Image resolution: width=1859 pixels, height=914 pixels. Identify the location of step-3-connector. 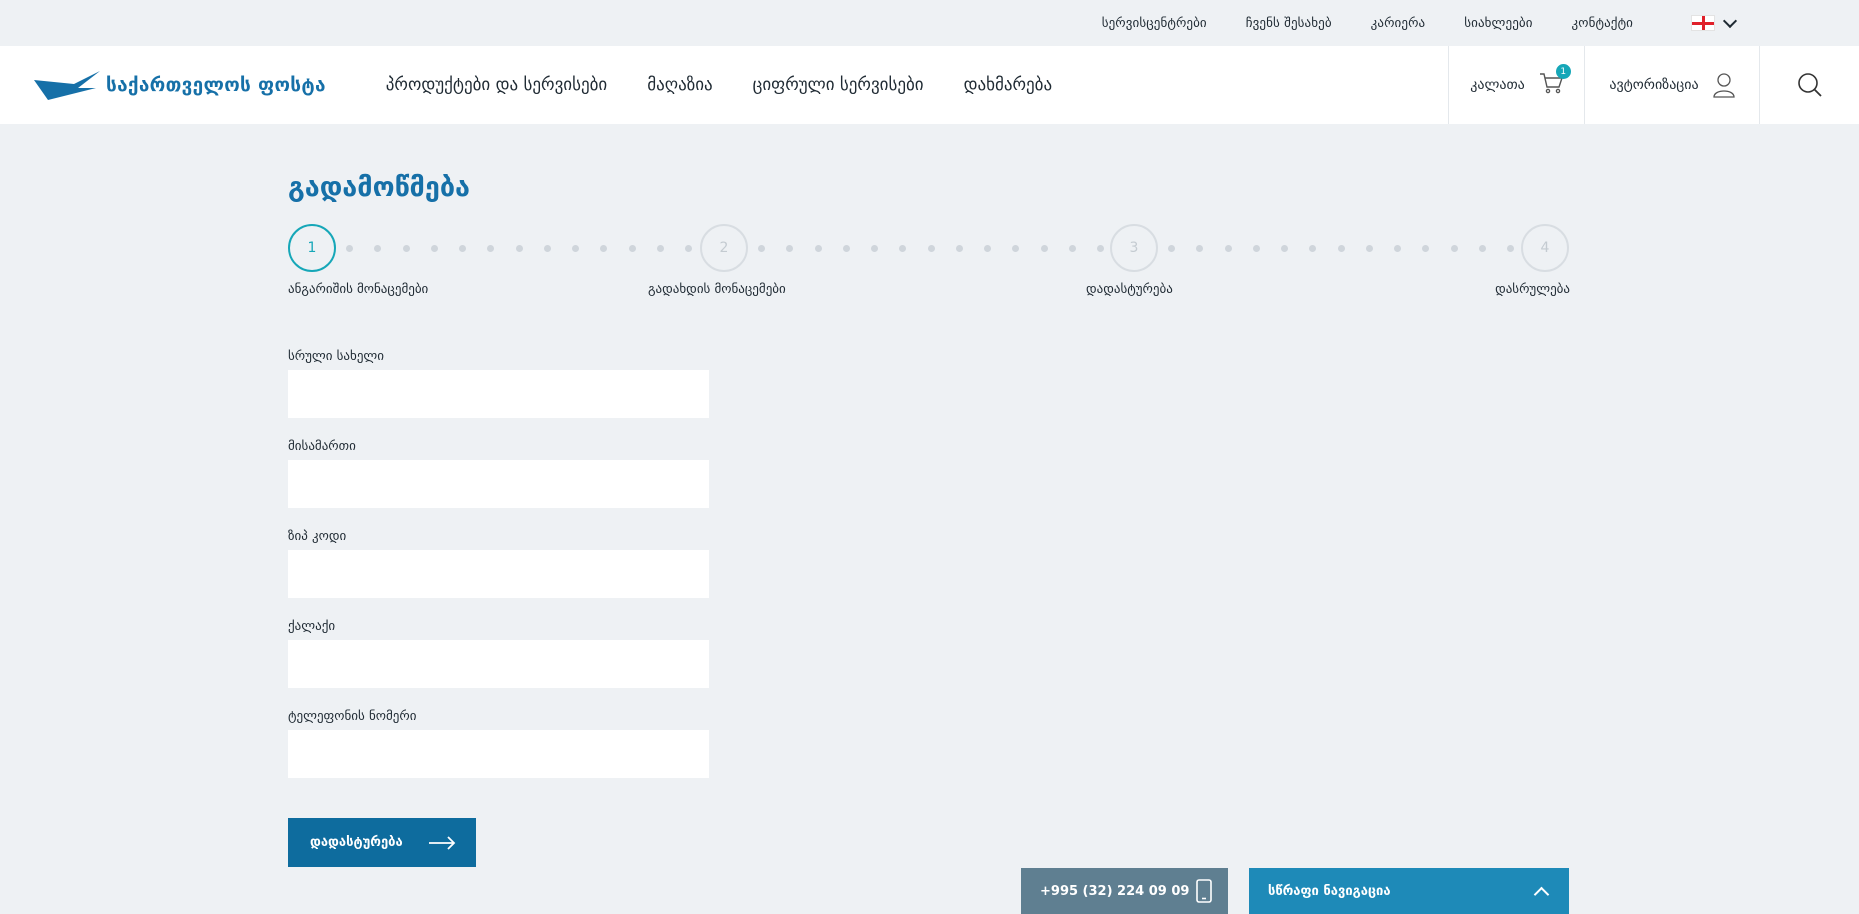
(1341, 248).